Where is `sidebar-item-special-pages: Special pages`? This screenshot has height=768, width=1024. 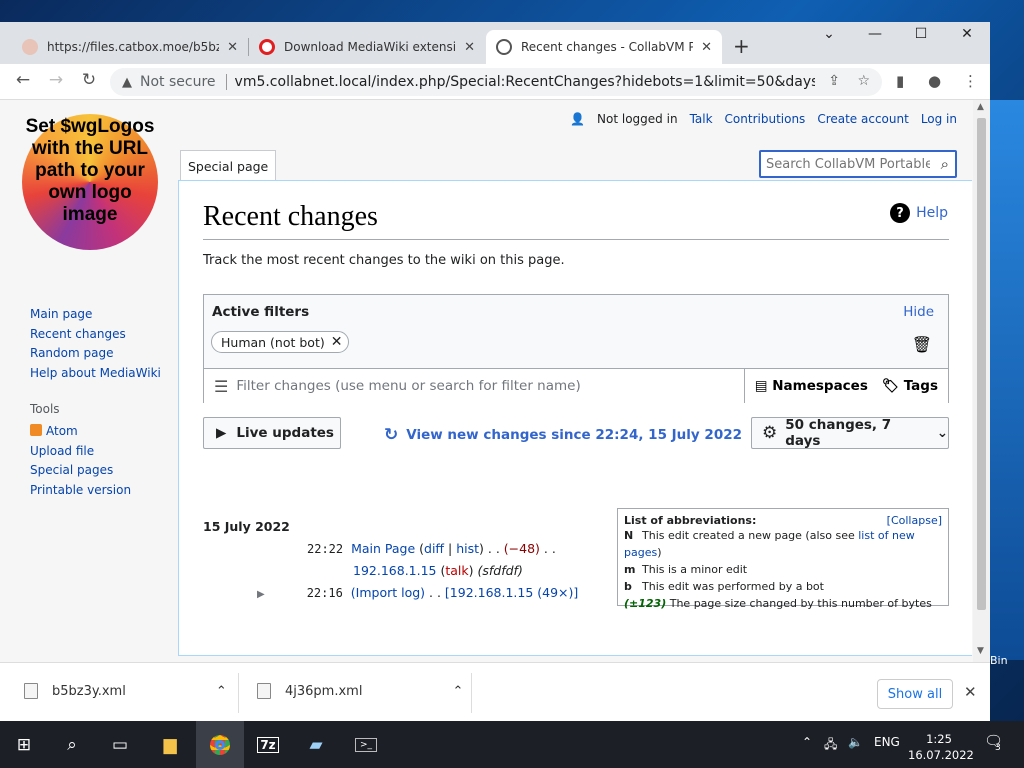
sidebar-item-special-pages: Special pages is located at coordinates (80, 471).